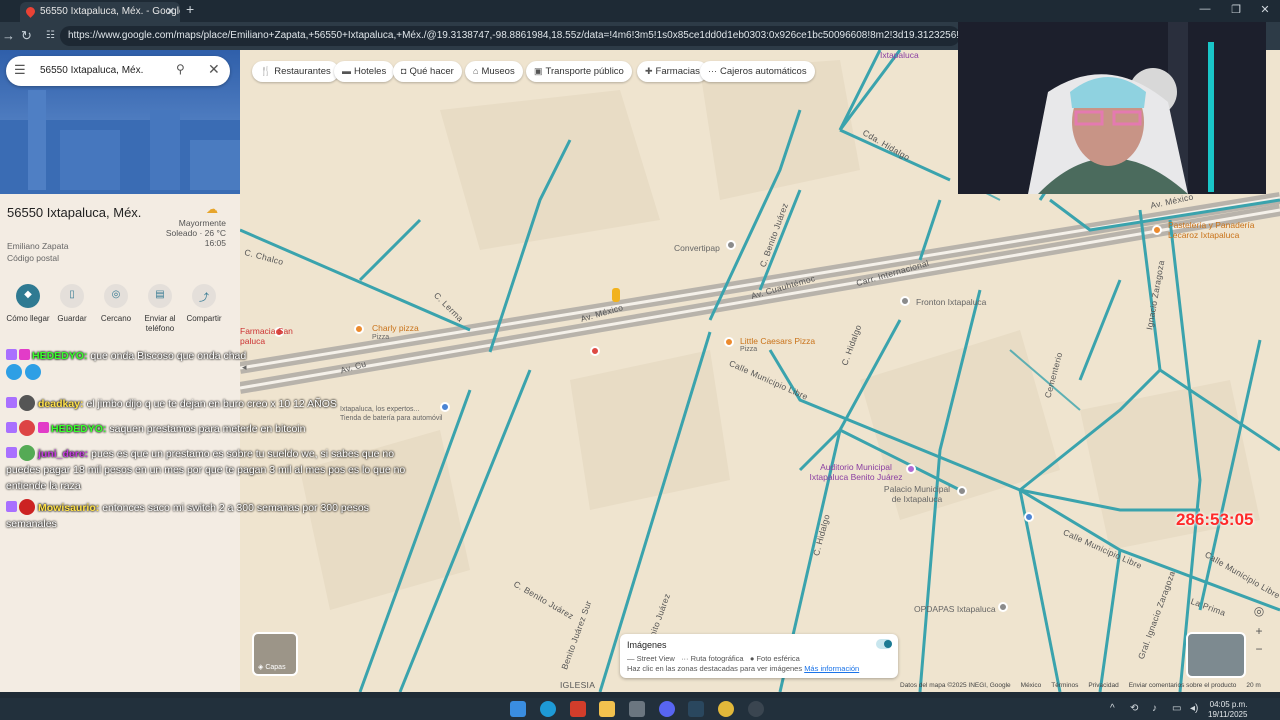 This screenshot has width=1280, height=720. I want to click on layers-button: ◈ Capas, so click(275, 654).